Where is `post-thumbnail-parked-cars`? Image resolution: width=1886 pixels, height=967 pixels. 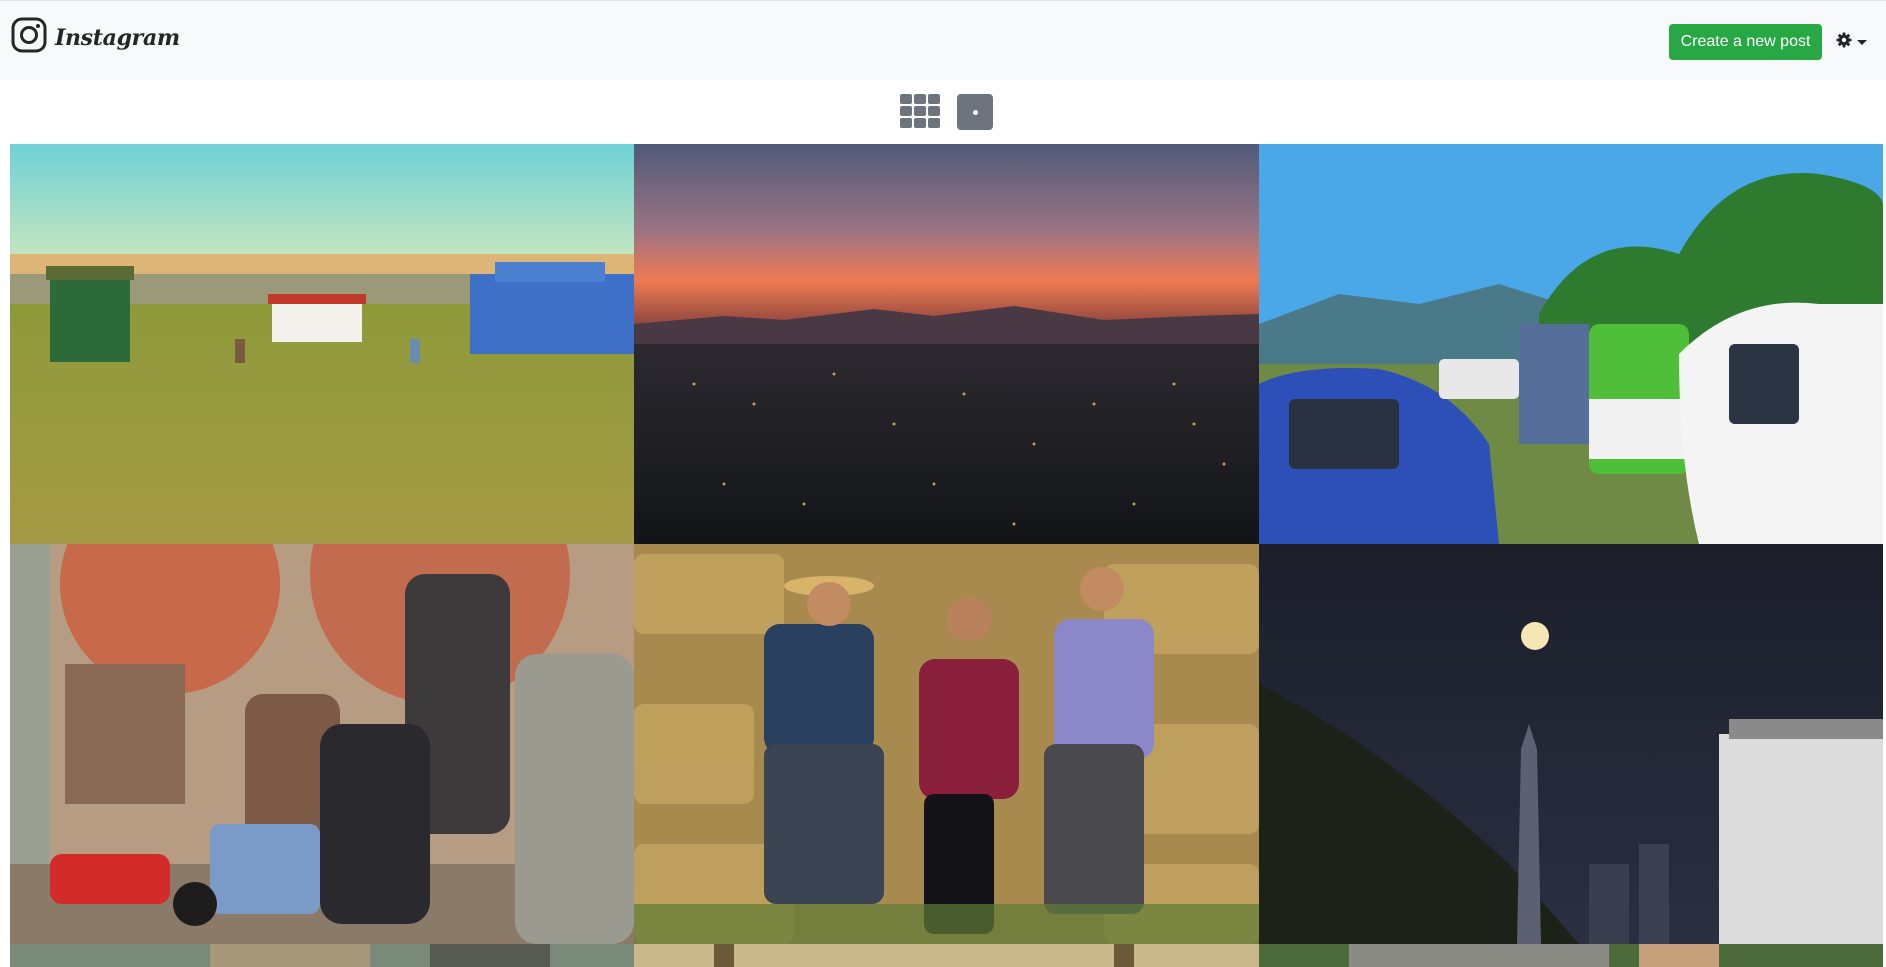 post-thumbnail-parked-cars is located at coordinates (1571, 344).